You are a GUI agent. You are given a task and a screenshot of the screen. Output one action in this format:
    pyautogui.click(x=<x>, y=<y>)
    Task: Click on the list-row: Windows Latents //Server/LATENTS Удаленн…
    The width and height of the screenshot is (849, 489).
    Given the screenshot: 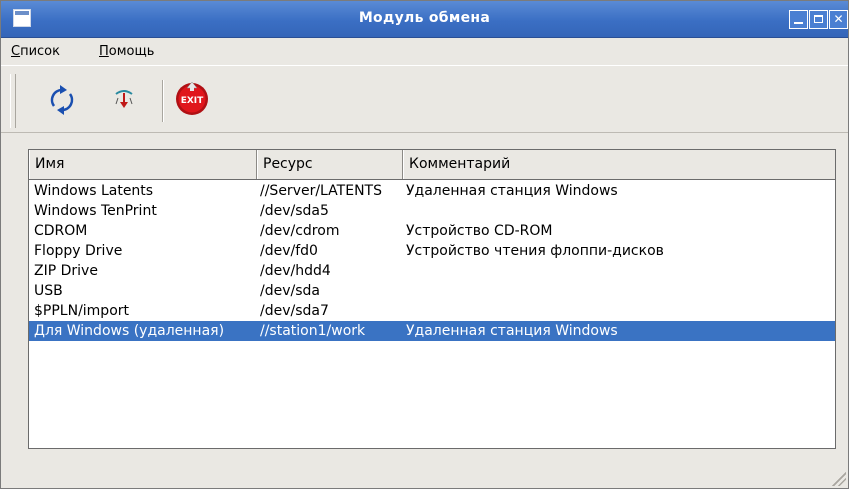 What is the action you would take?
    pyautogui.click(x=432, y=191)
    